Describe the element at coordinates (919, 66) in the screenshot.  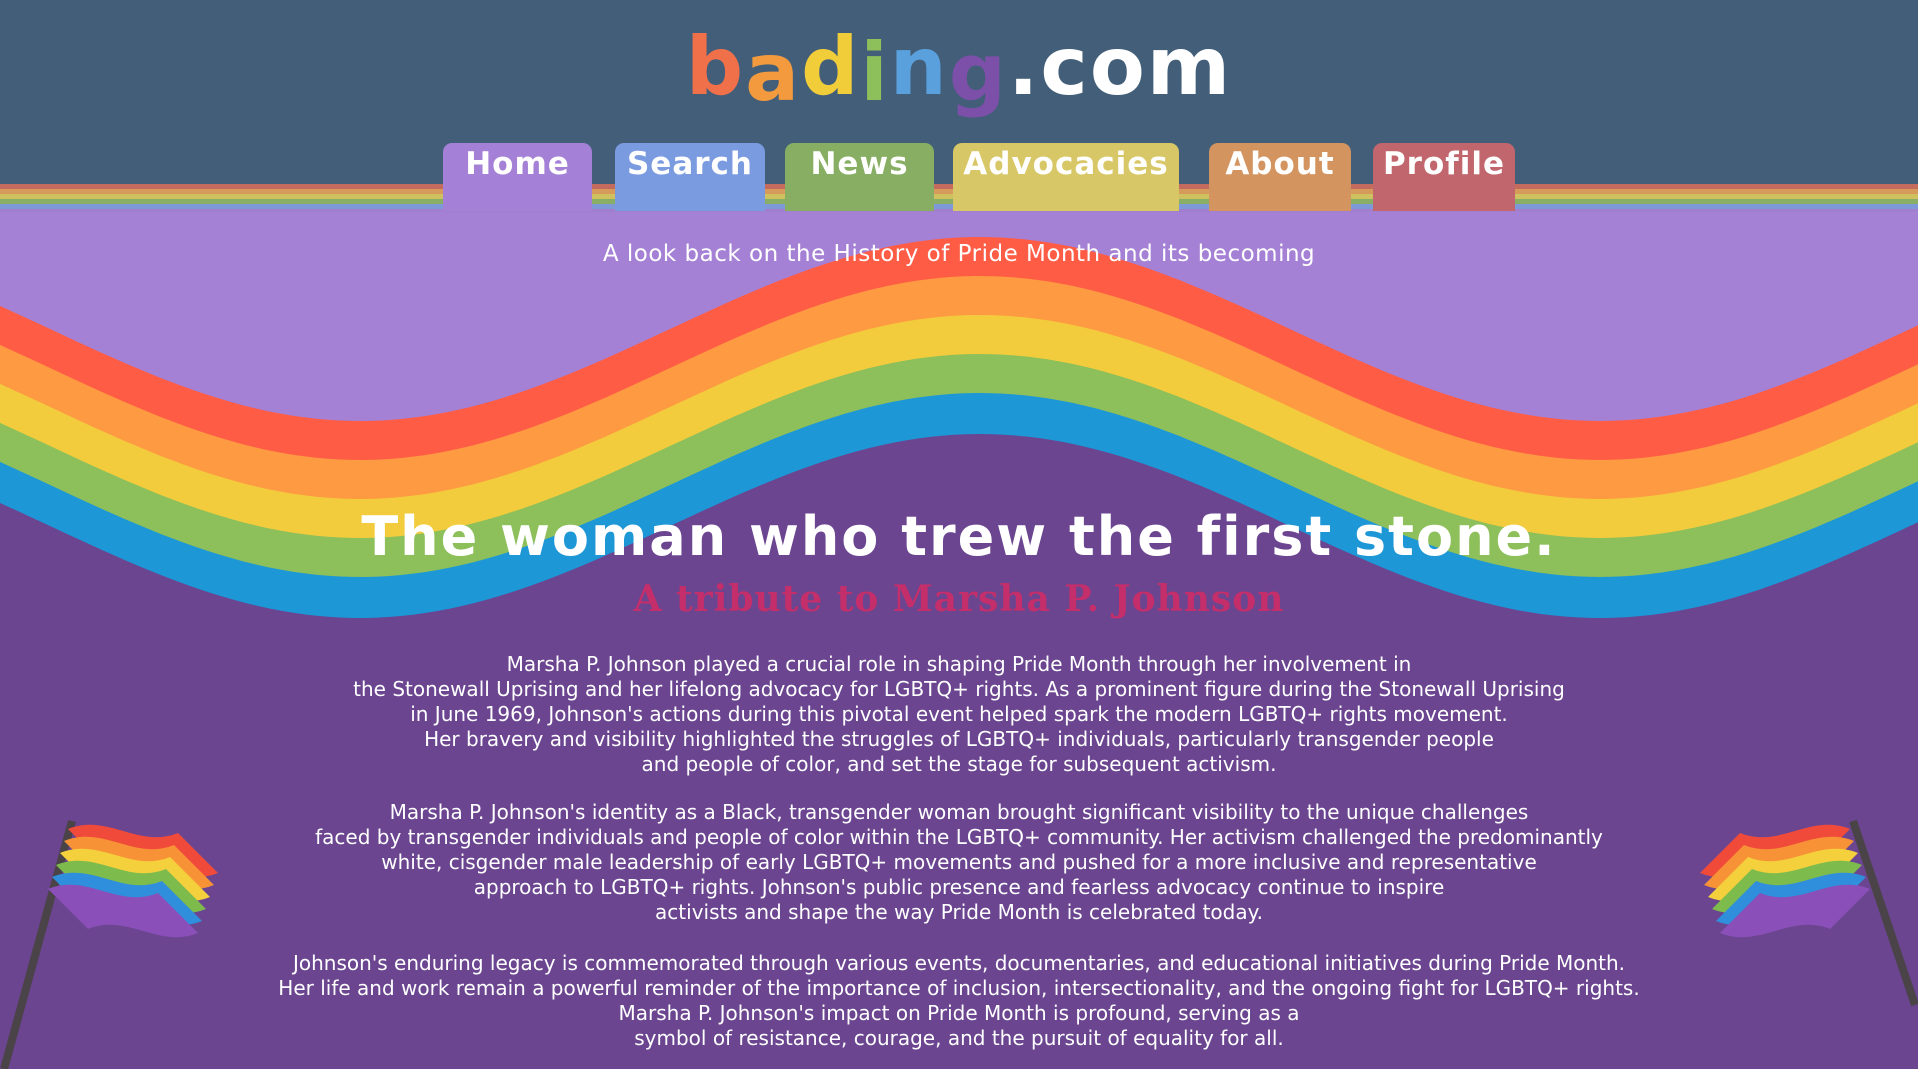
I see `logo-letter: n` at that location.